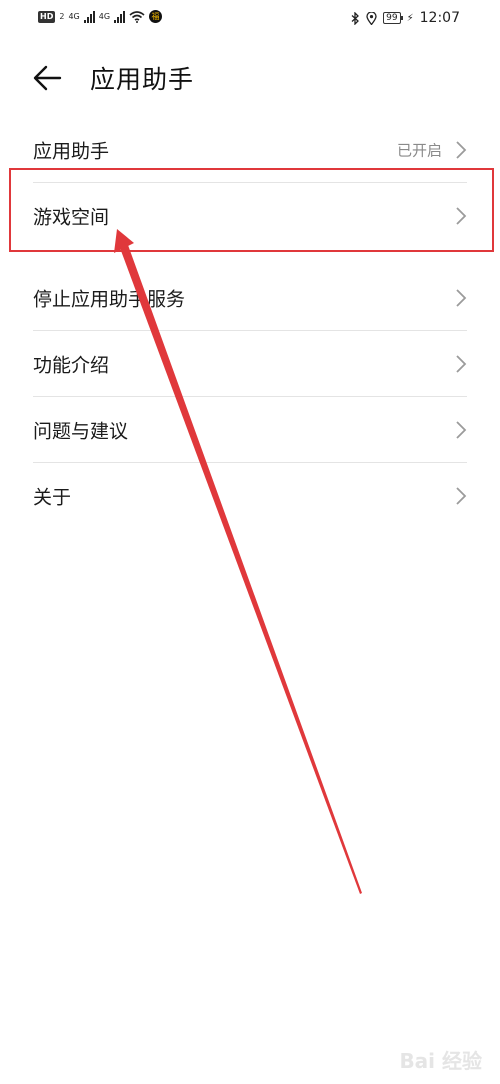 Image resolution: width=500 pixels, height=1084 pixels. I want to click on location-icon, so click(371, 18).